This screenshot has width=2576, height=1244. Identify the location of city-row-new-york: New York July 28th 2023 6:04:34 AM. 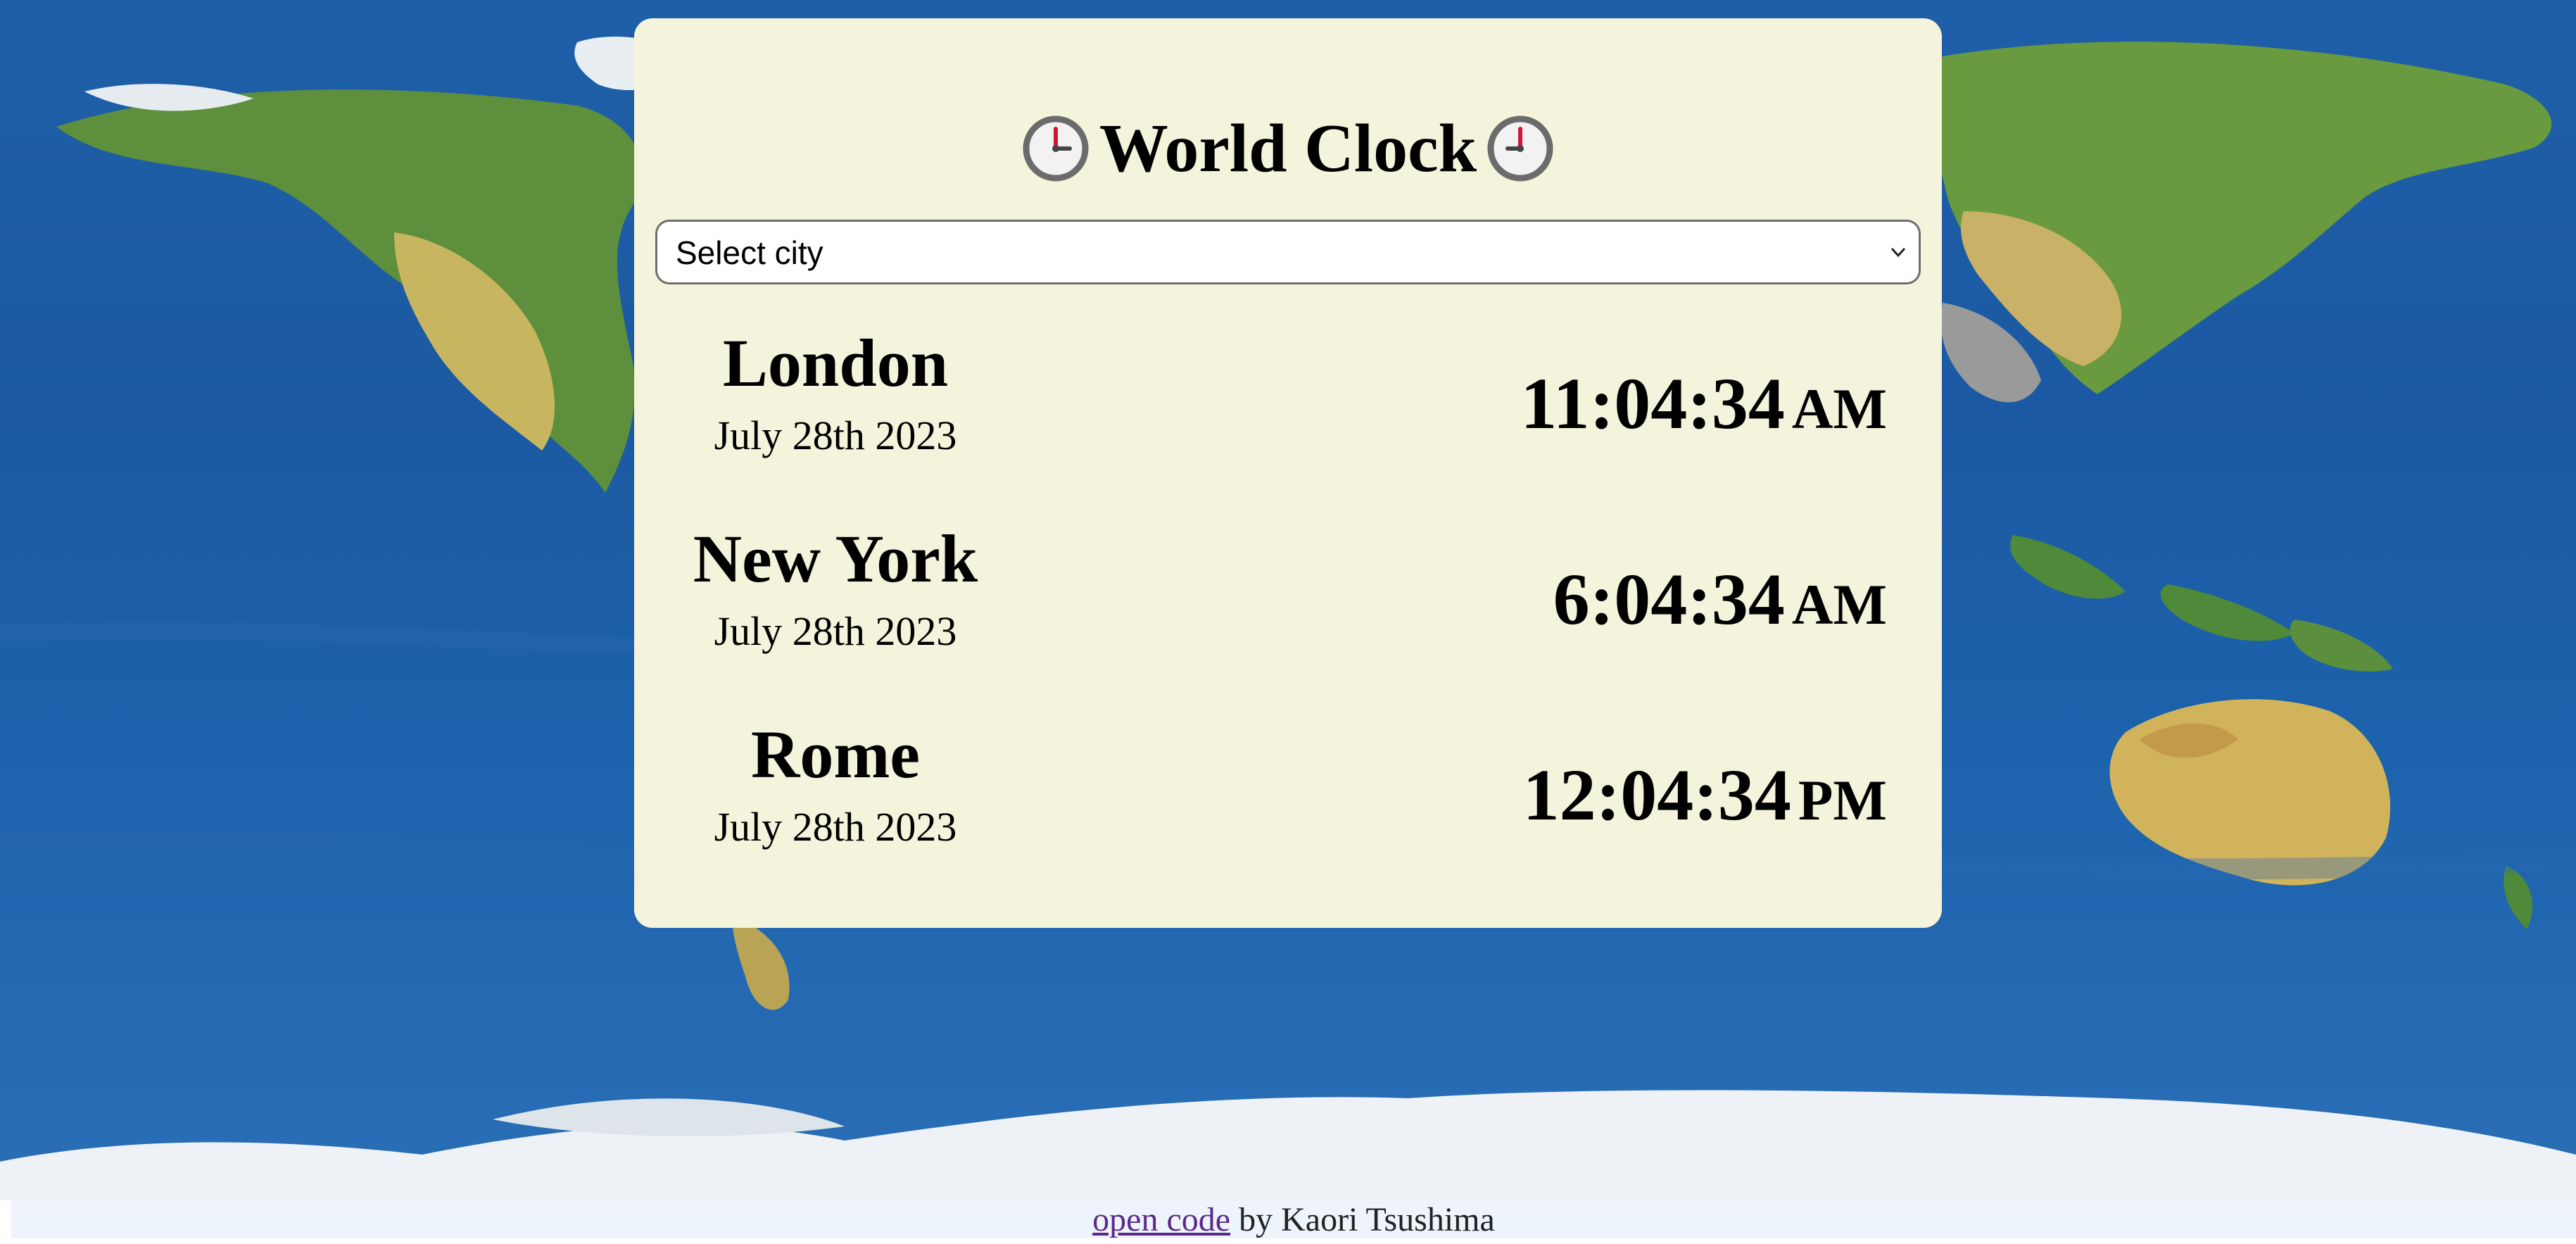
(1288, 612).